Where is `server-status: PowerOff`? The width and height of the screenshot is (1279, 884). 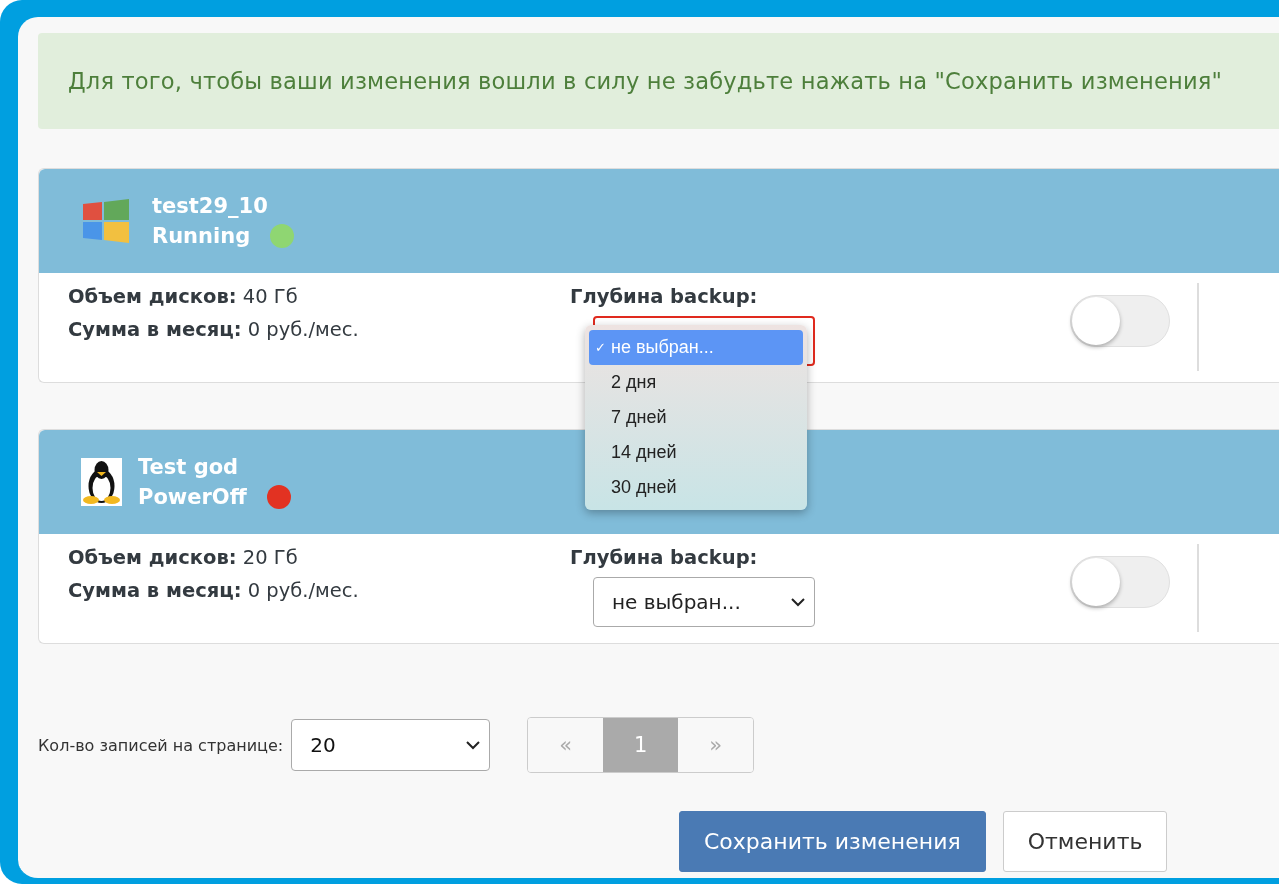 server-status: PowerOff is located at coordinates (192, 497).